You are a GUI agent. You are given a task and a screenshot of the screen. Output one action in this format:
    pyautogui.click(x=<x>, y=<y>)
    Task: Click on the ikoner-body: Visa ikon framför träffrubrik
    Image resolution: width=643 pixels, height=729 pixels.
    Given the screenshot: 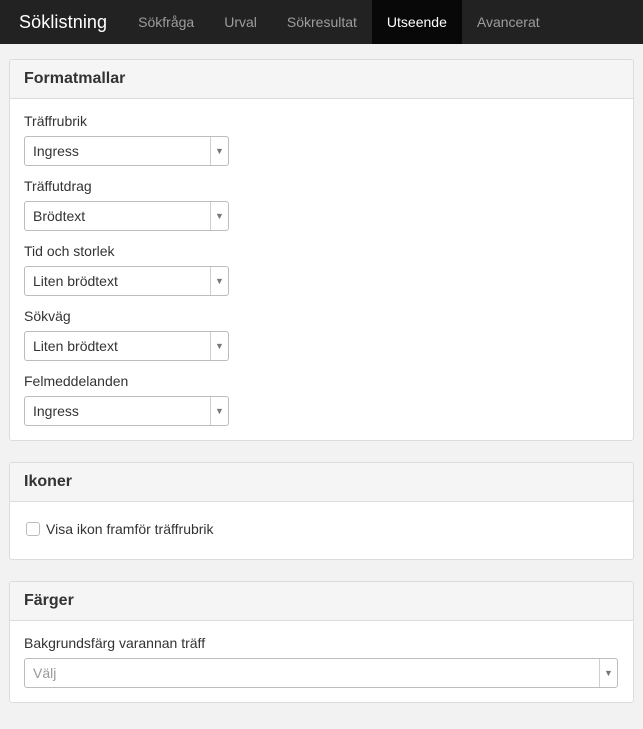 What is the action you would take?
    pyautogui.click(x=321, y=530)
    